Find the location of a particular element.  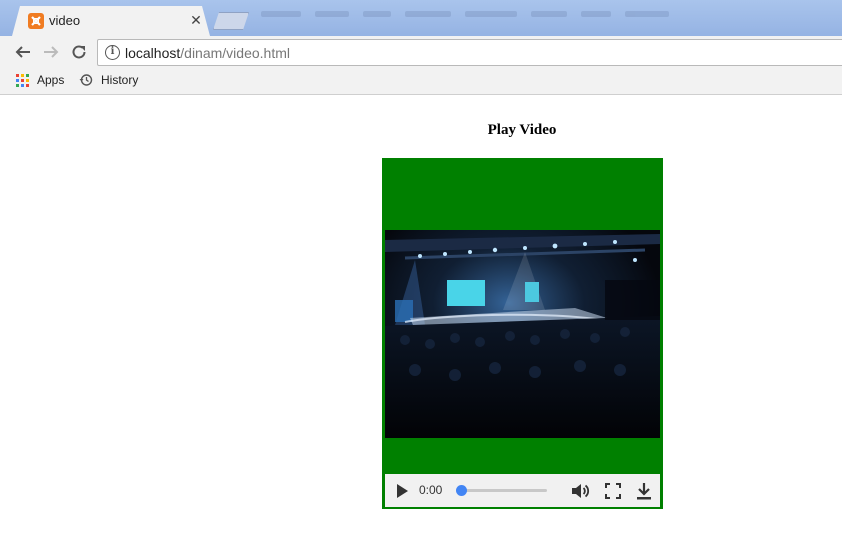

fullscreen-icon is located at coordinates (613, 491).